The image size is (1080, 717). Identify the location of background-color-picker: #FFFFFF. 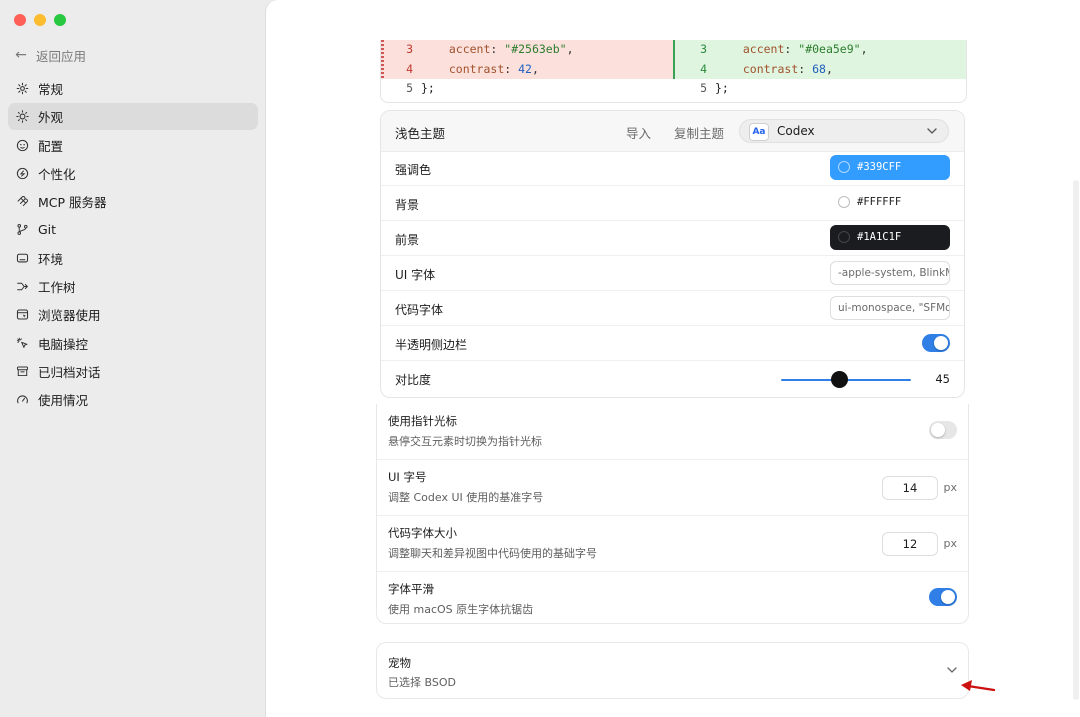
(890, 202).